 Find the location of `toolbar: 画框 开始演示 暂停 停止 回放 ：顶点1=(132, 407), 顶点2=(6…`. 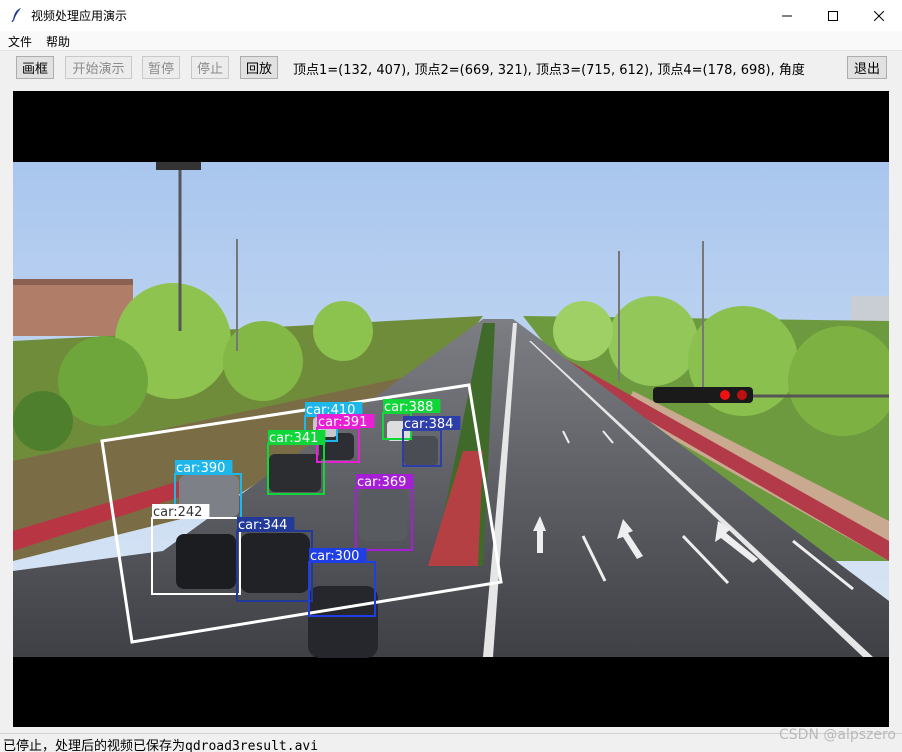

toolbar: 画框 开始演示 暂停 停止 回放 ：顶点1=(132, 407), 顶点2=(6… is located at coordinates (451, 68).